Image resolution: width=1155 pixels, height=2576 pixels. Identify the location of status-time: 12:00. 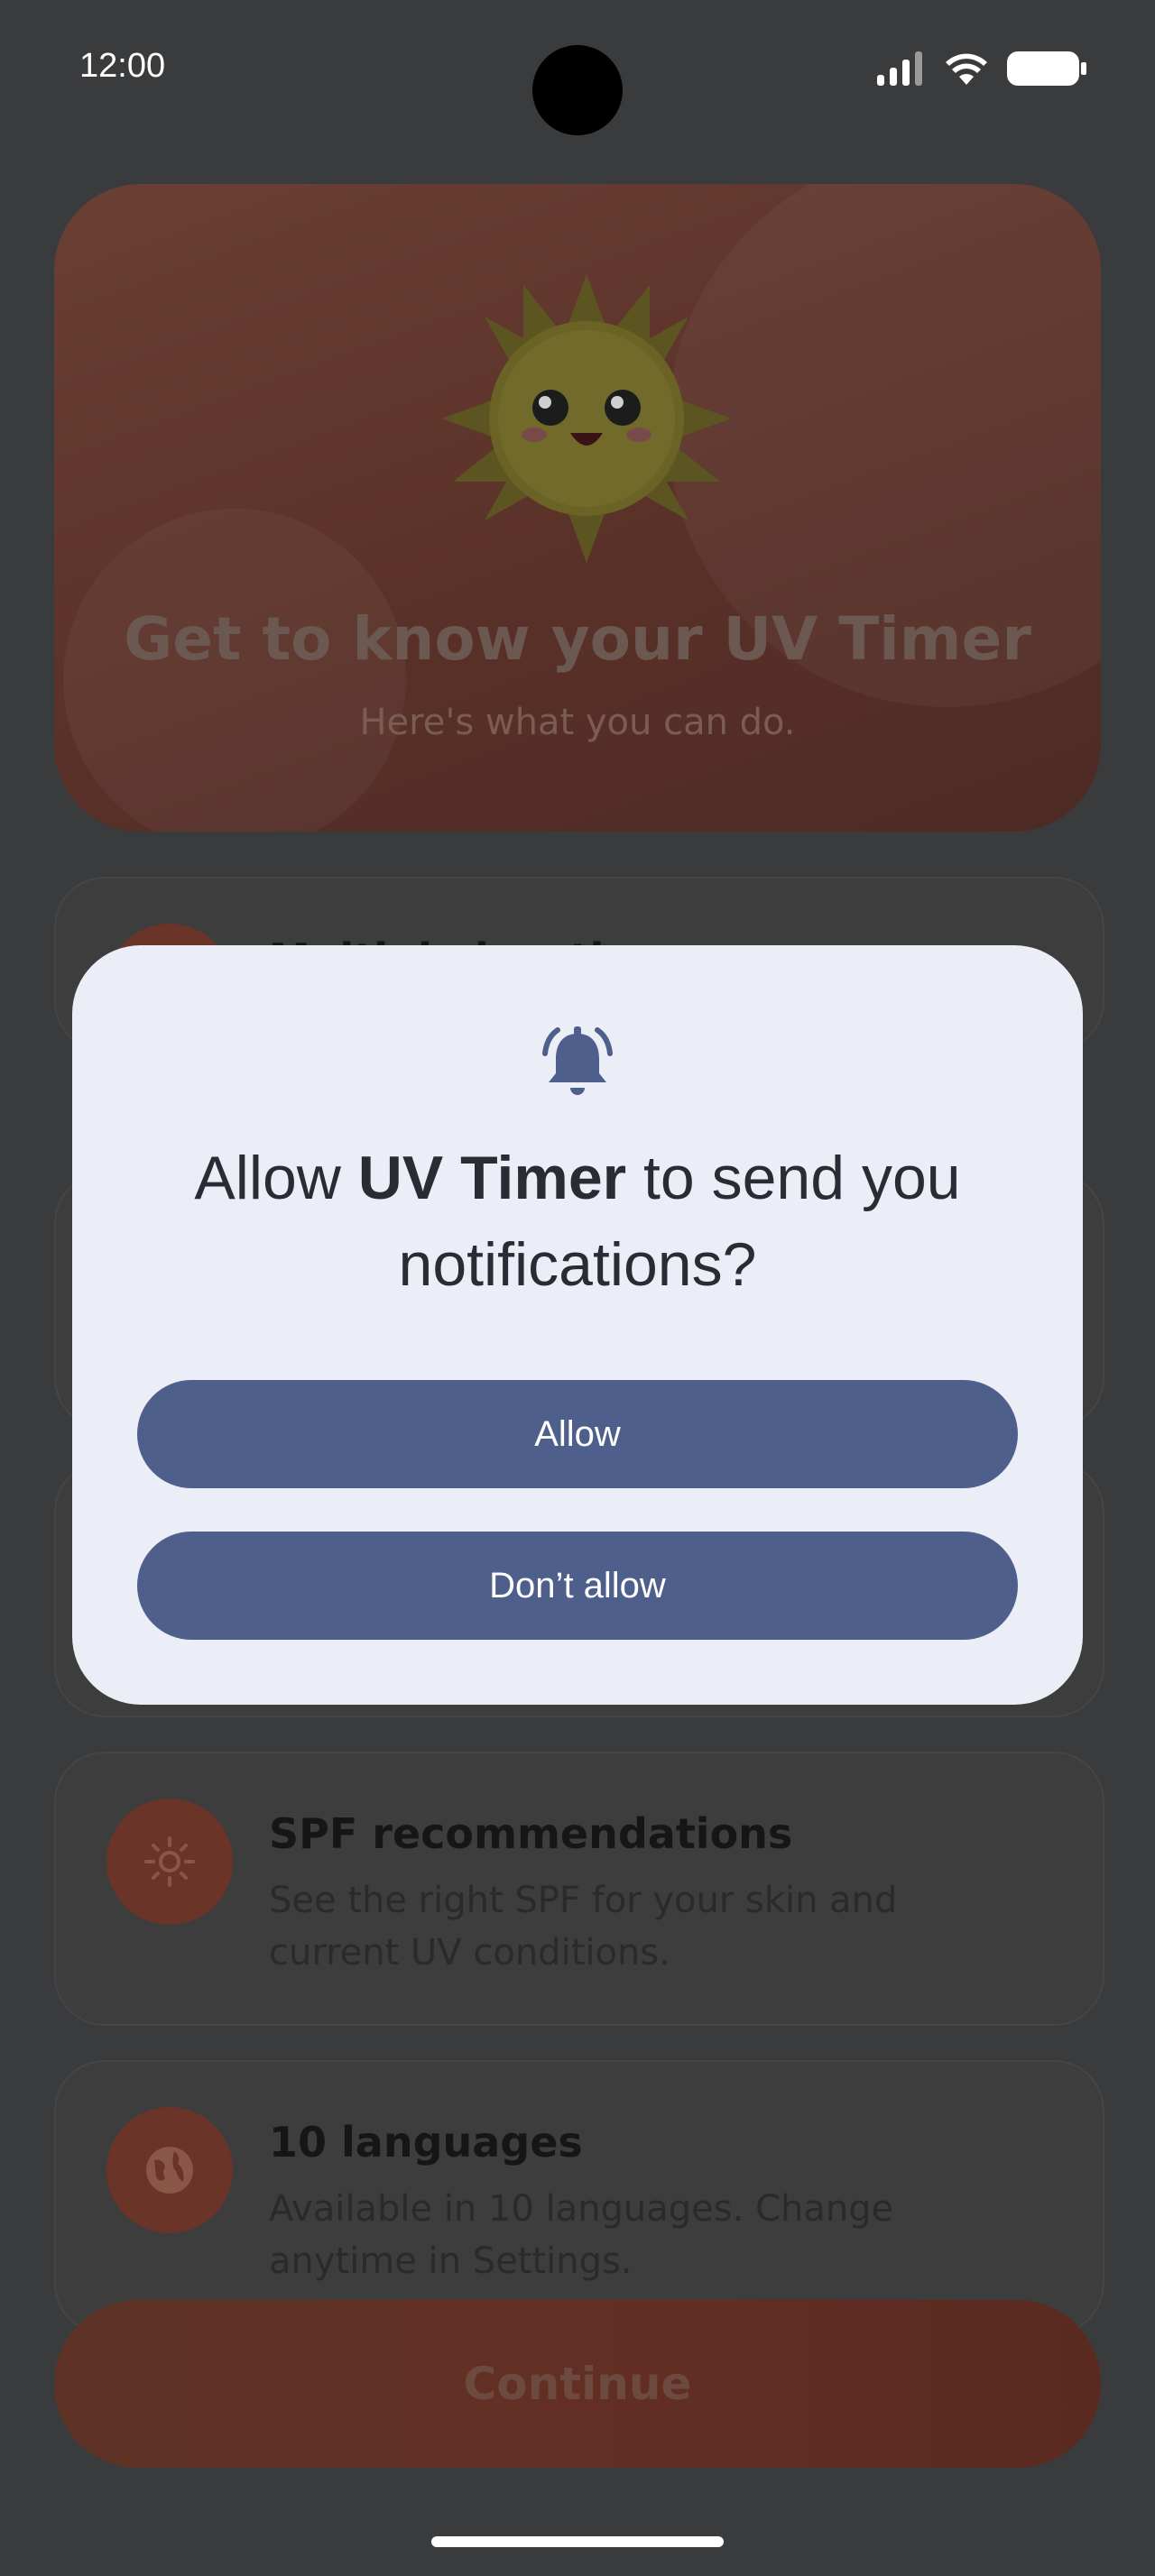
(122, 66).